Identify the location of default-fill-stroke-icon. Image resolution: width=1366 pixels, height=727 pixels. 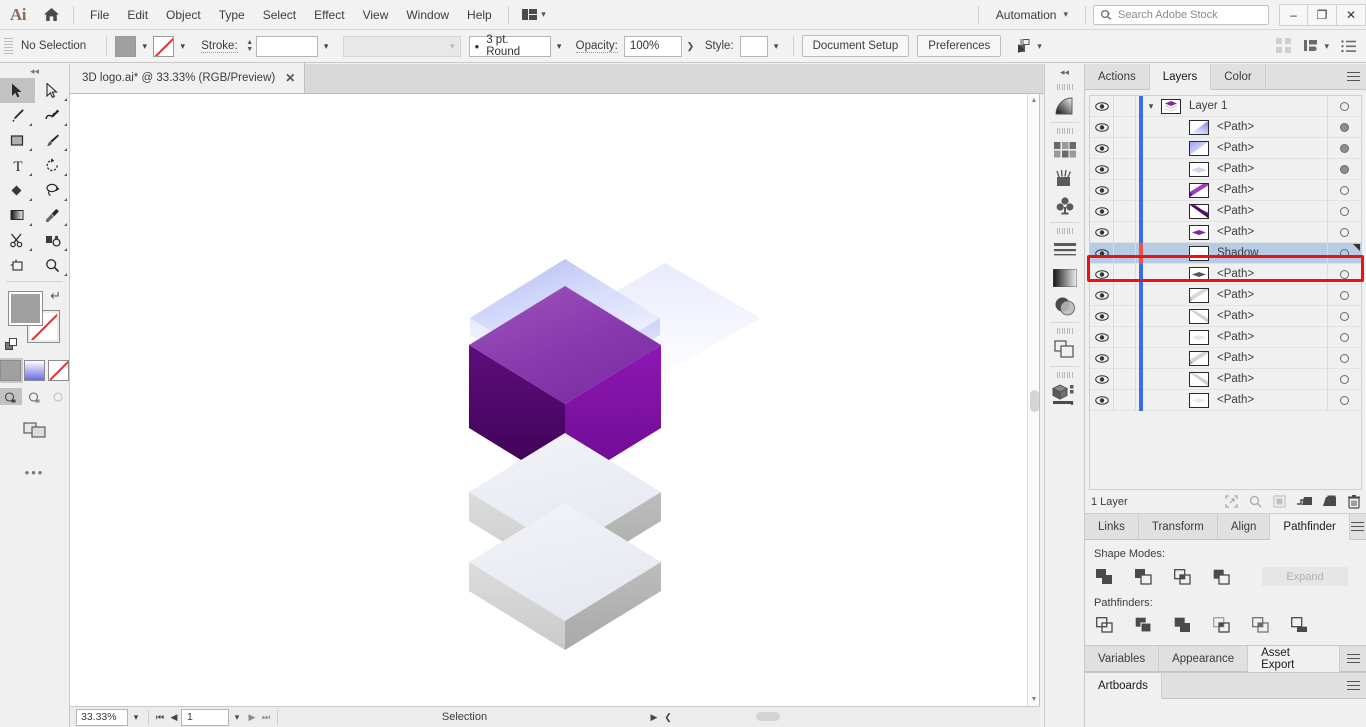
(11, 346).